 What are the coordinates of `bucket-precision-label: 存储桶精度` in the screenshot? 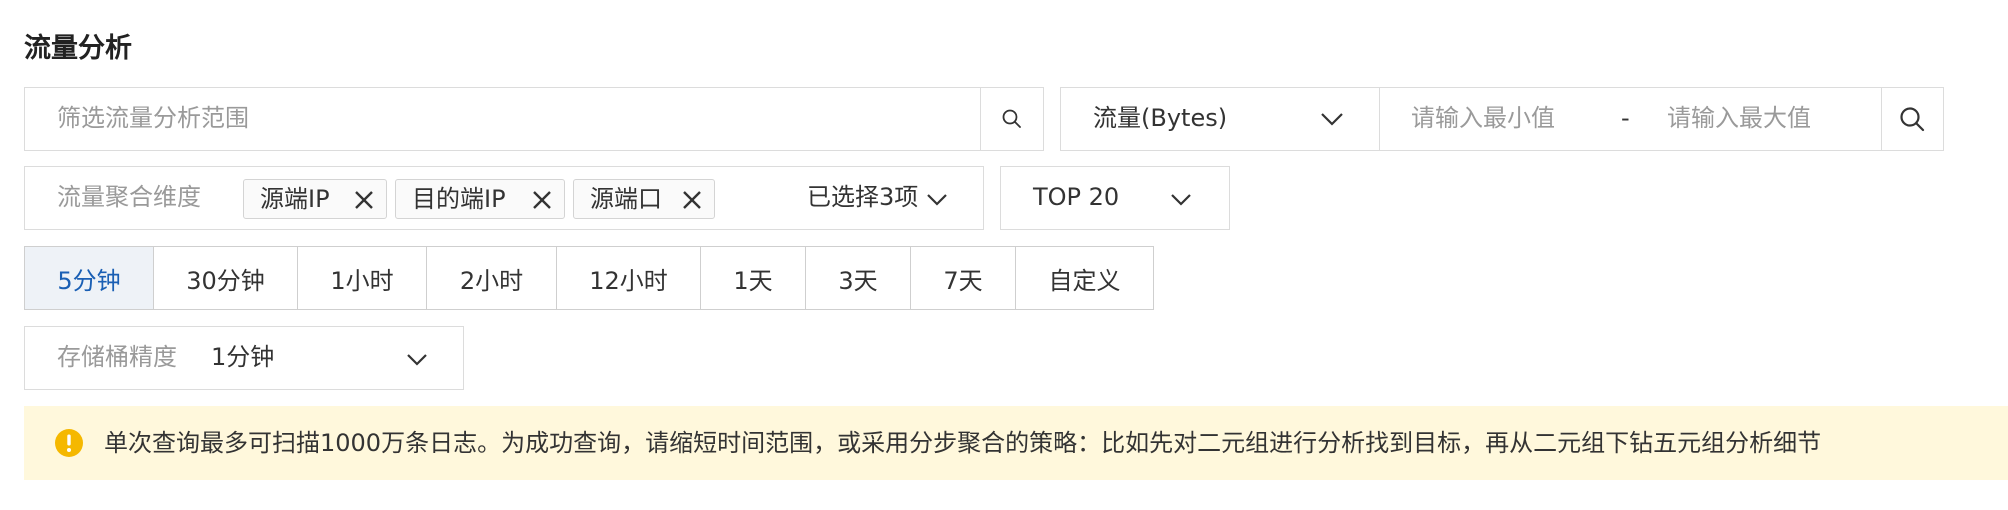 It's located at (117, 357).